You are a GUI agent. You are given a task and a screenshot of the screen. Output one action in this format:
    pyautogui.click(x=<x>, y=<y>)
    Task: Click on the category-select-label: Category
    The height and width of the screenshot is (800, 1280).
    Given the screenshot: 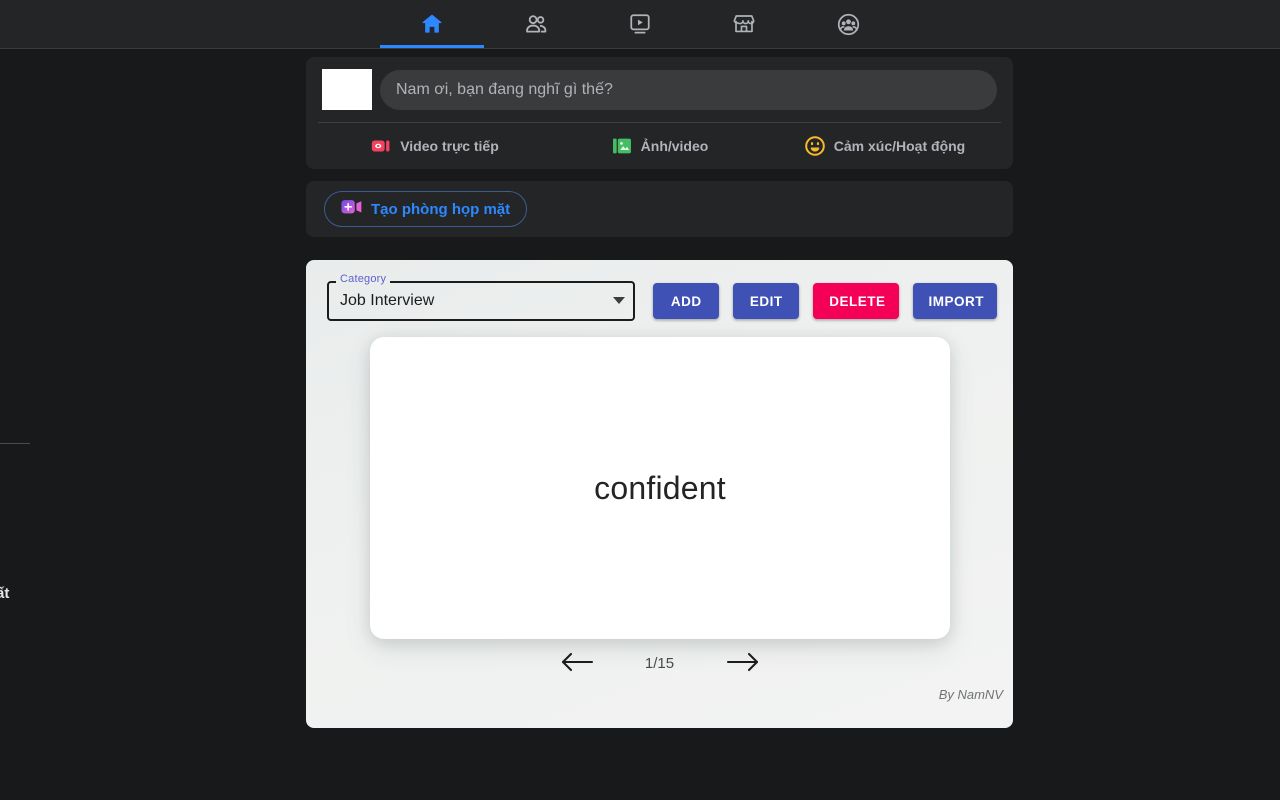 What is the action you would take?
    pyautogui.click(x=363, y=279)
    